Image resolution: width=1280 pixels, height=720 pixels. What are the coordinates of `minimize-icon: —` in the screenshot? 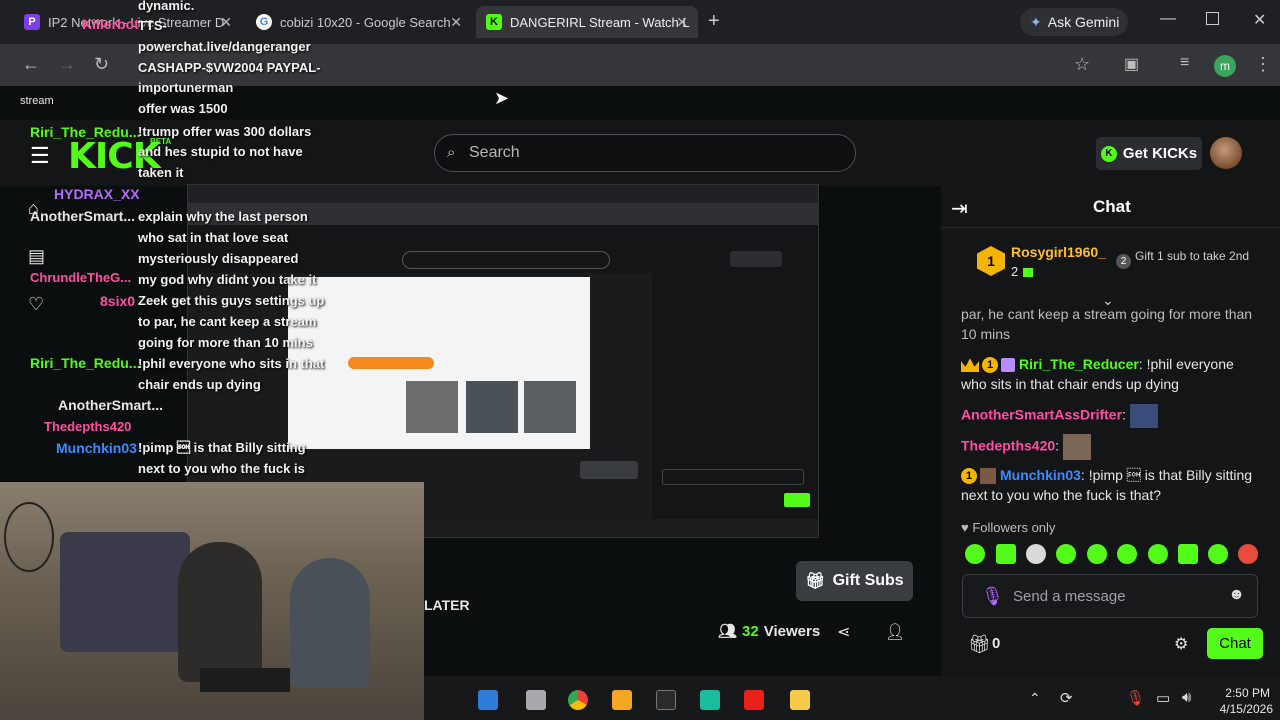 It's located at (1168, 19).